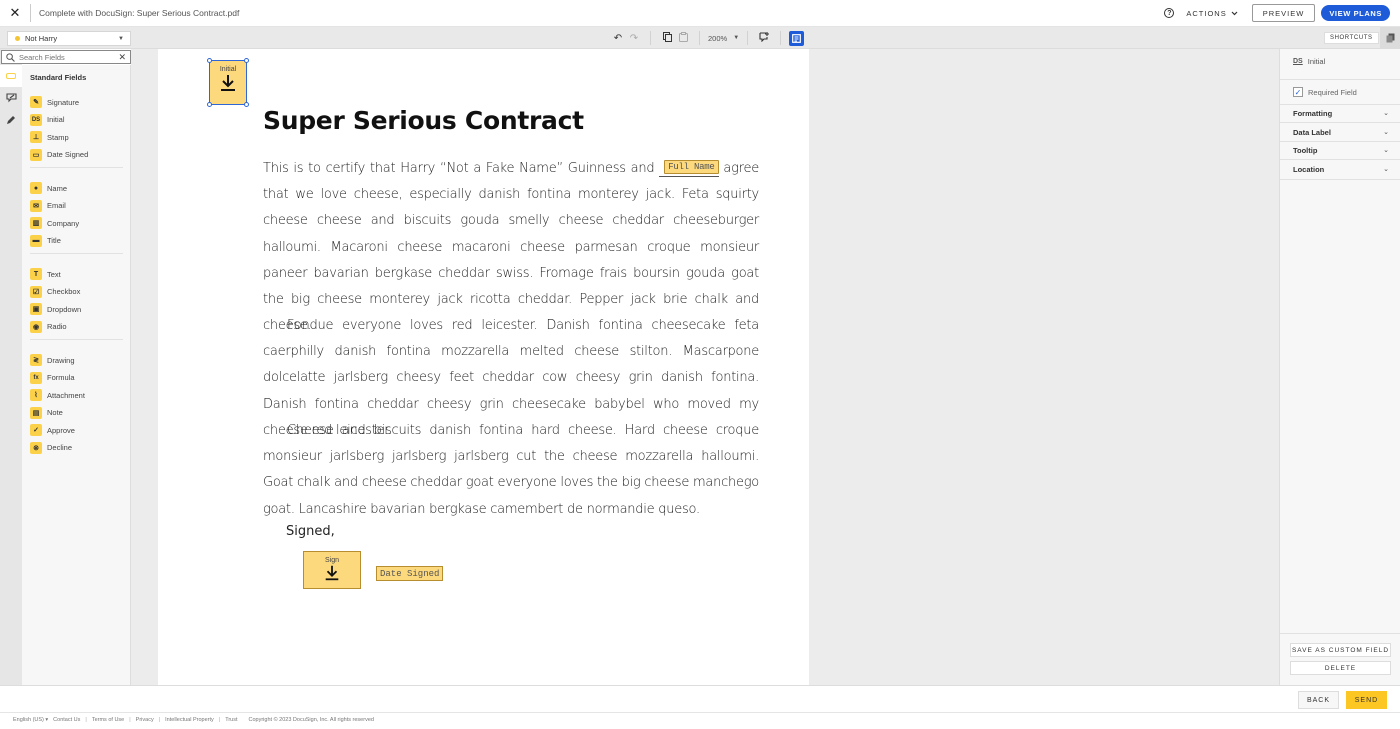 This screenshot has width=1400, height=729. I want to click on field-item-radio: ◉ Radio, so click(48, 326).